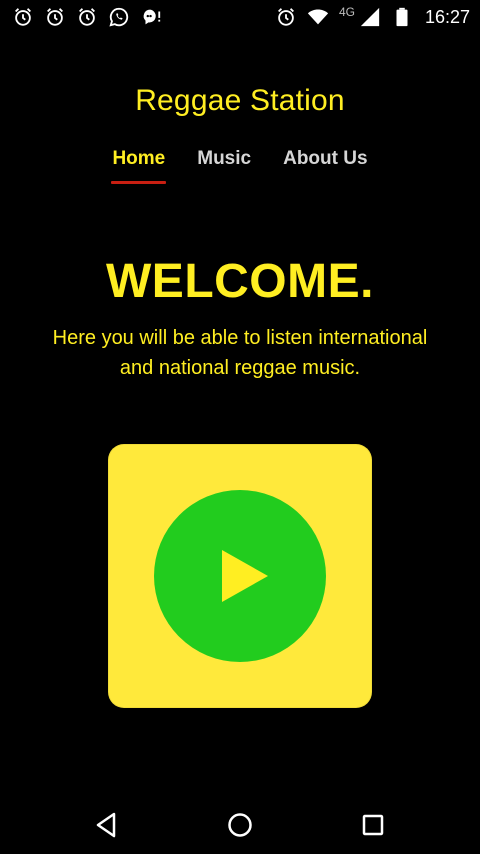  I want to click on back-button, so click(107, 825).